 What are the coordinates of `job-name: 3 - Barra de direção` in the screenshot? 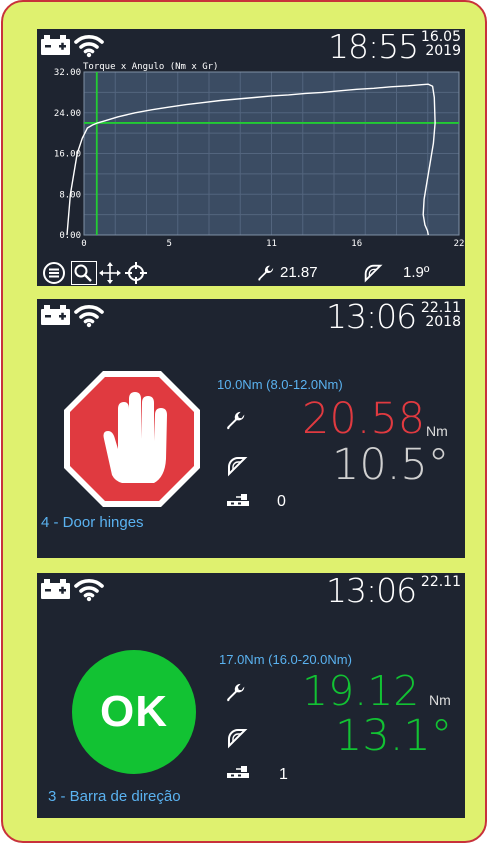 It's located at (114, 796).